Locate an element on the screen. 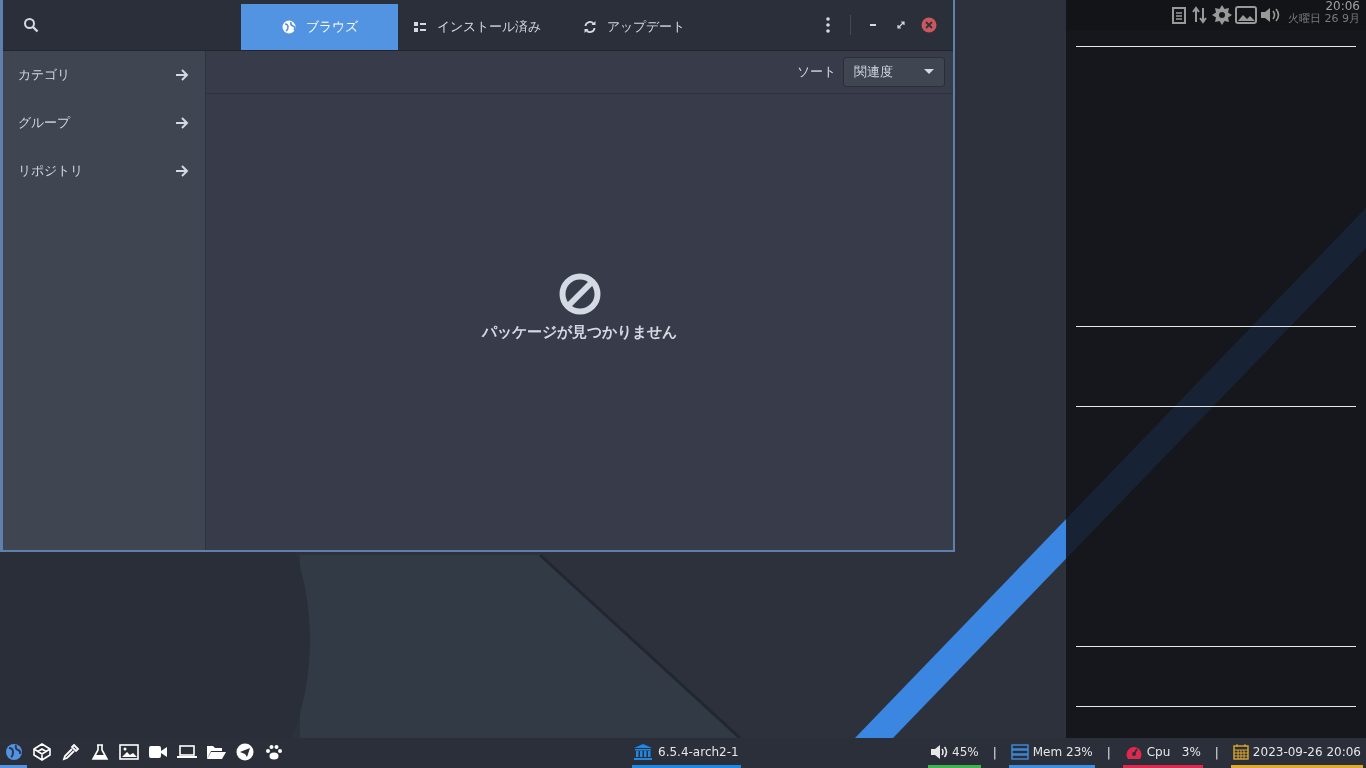 The width and height of the screenshot is (1366, 768). camera-icon is located at coordinates (157, 751).